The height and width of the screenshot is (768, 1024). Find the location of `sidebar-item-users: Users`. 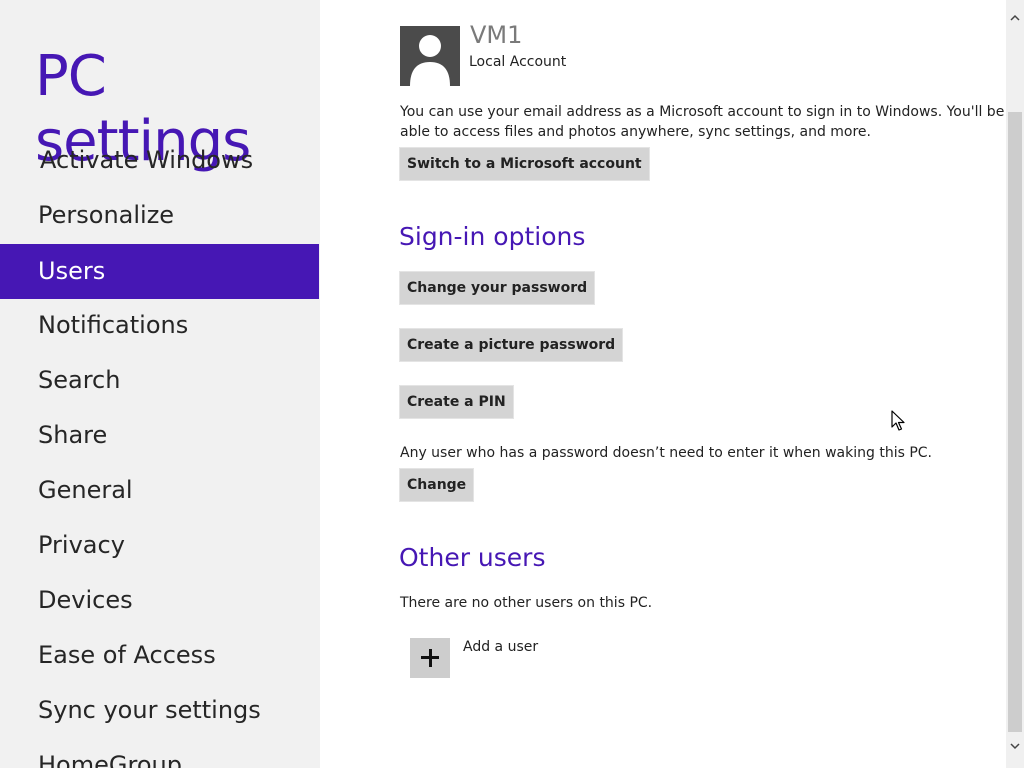

sidebar-item-users: Users is located at coordinates (159, 271).